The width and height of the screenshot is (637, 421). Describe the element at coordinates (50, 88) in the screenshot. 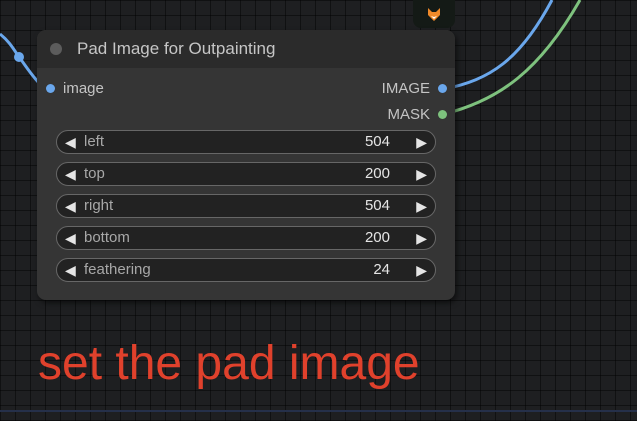

I see `image-input-slot` at that location.